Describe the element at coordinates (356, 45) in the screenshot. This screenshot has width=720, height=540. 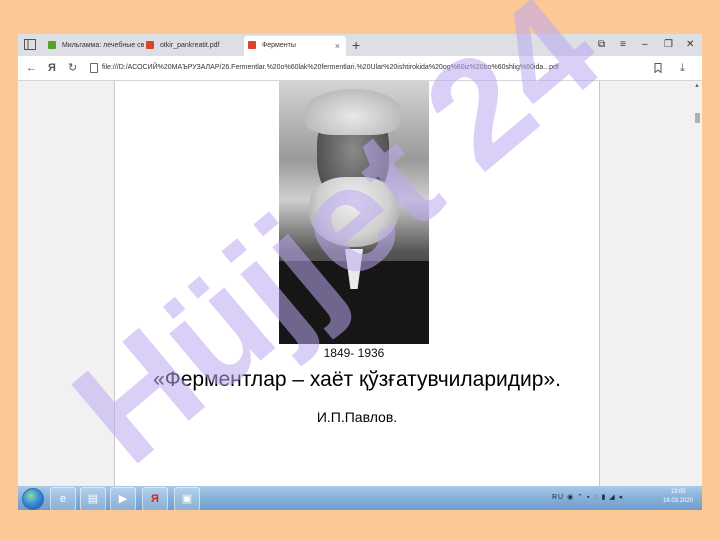
I see `new-tab-button: +` at that location.